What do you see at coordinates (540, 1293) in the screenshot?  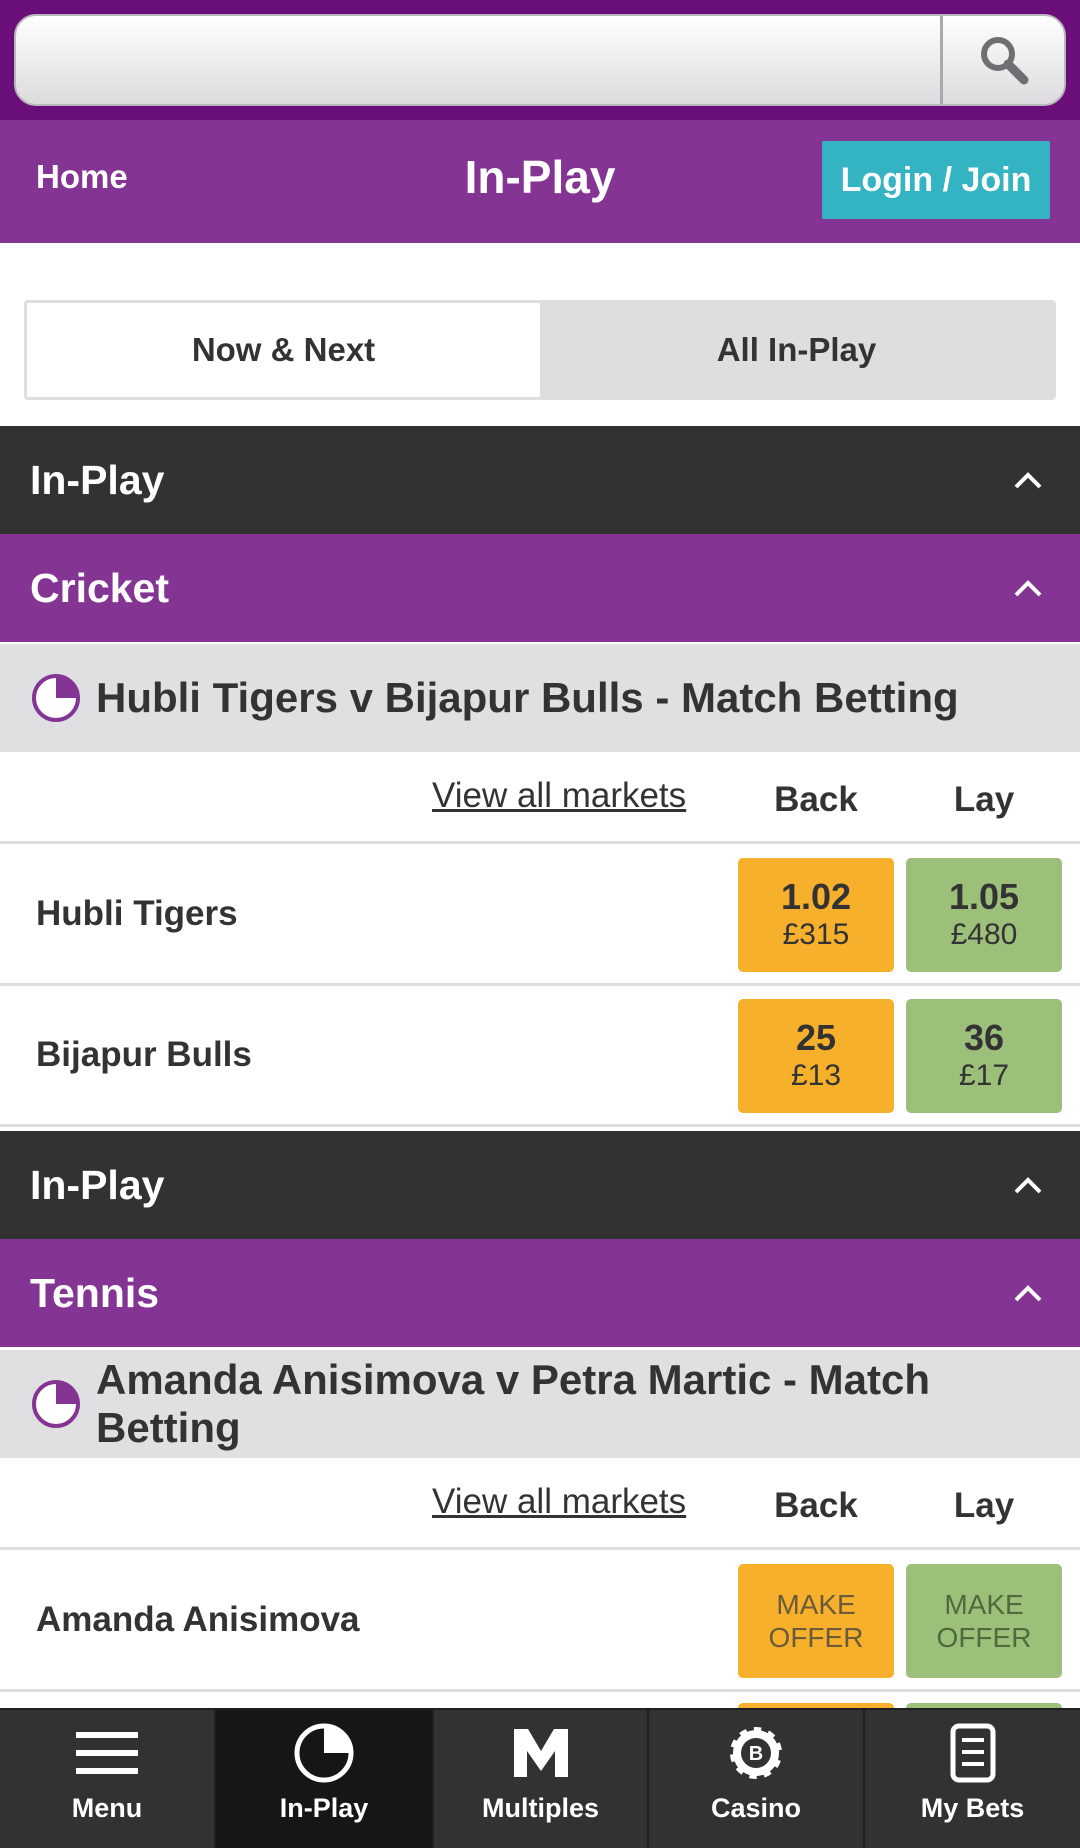 I see `sport-header-tennis: Tennis` at bounding box center [540, 1293].